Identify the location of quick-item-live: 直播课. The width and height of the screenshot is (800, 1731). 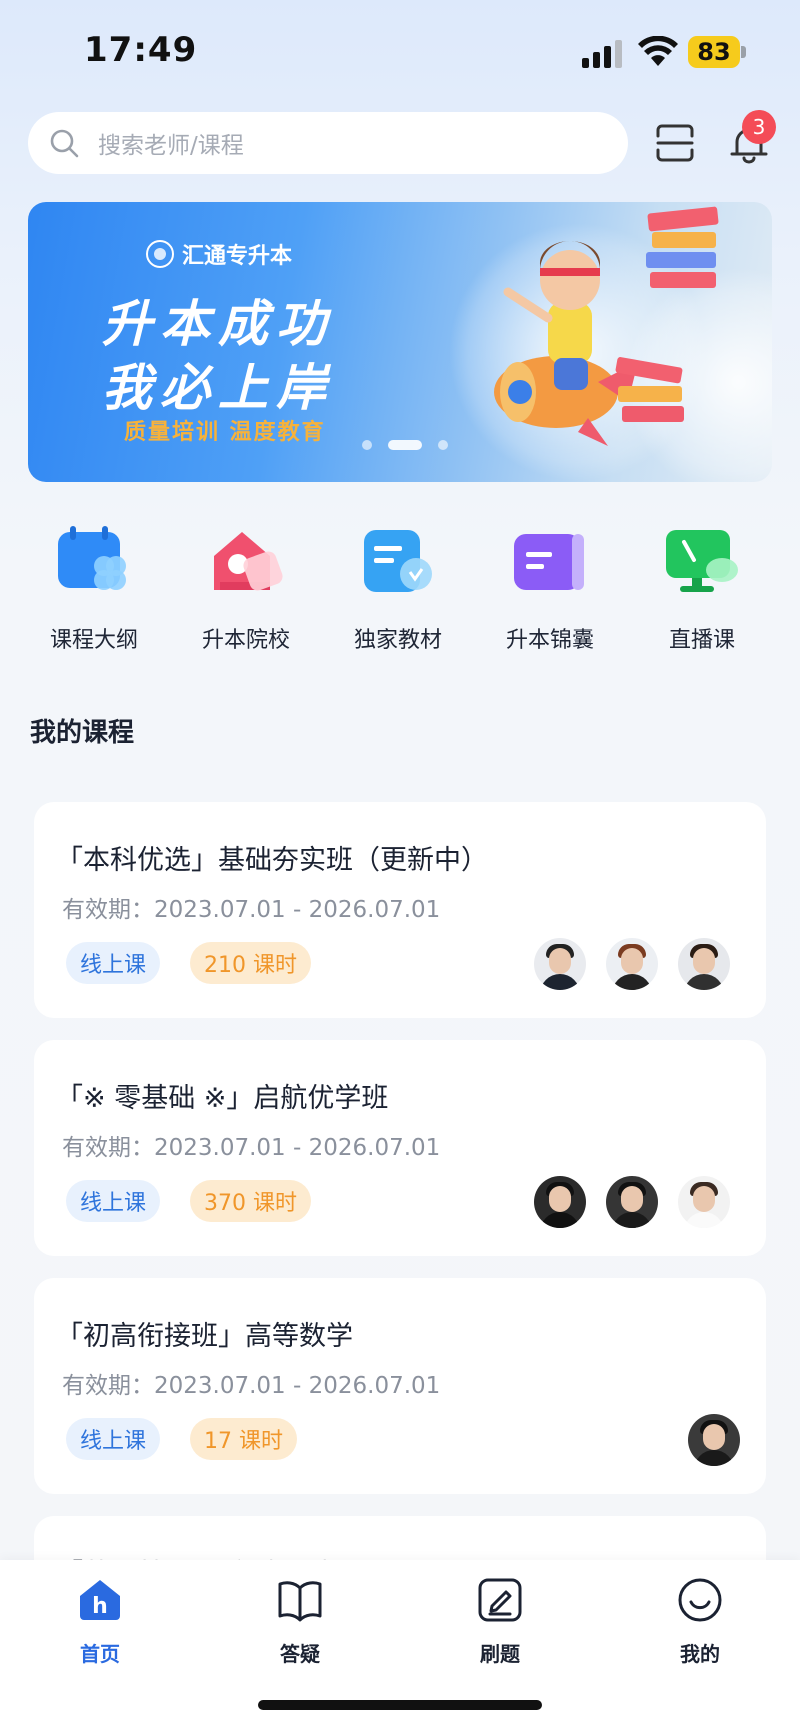
(702, 590).